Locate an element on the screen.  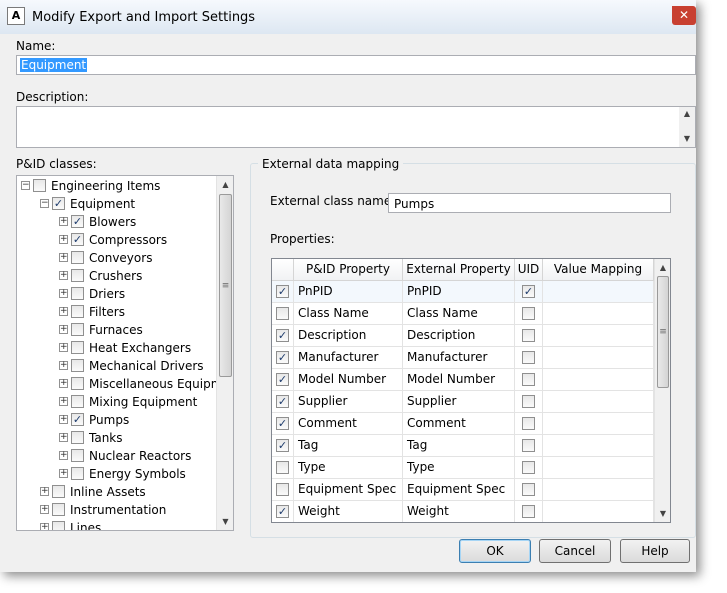
external-class-name-input: Pumps is located at coordinates (529, 203).